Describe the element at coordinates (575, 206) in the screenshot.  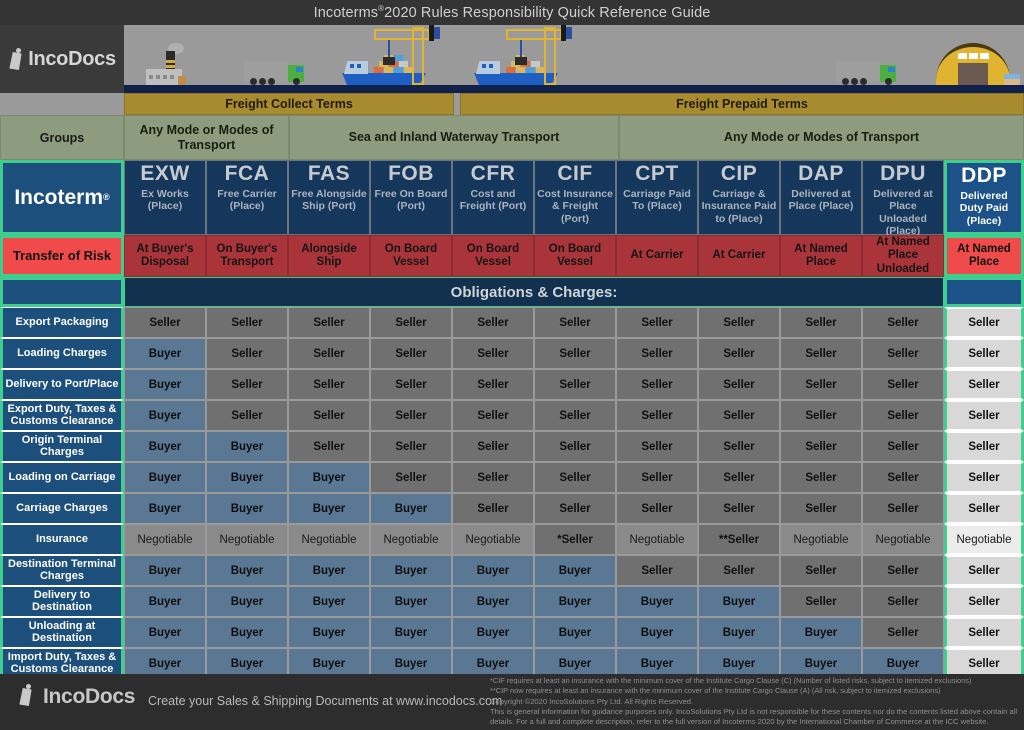
I see `term-full: Cost Insurance & Freight (Port)` at that location.